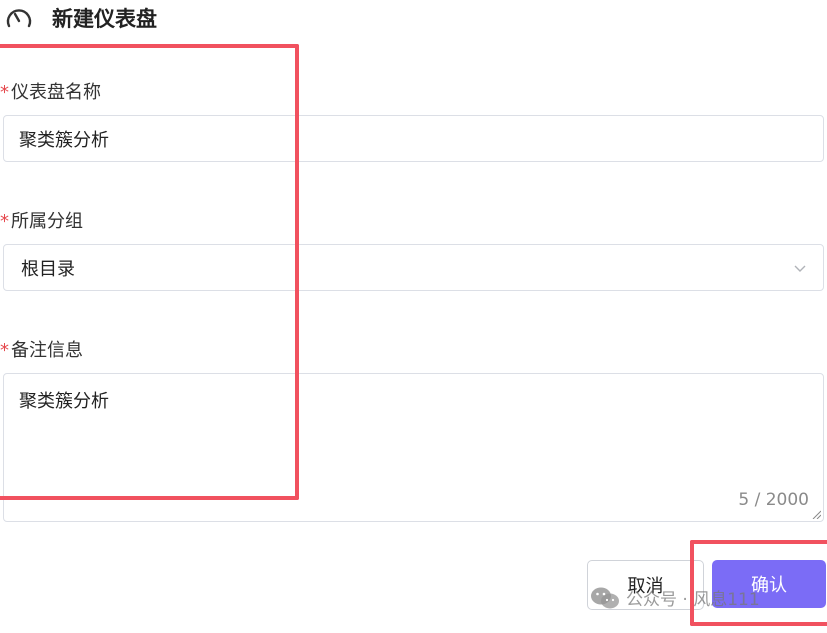 This screenshot has width=827, height=633. Describe the element at coordinates (800, 268) in the screenshot. I see `chevron-down-icon` at that location.